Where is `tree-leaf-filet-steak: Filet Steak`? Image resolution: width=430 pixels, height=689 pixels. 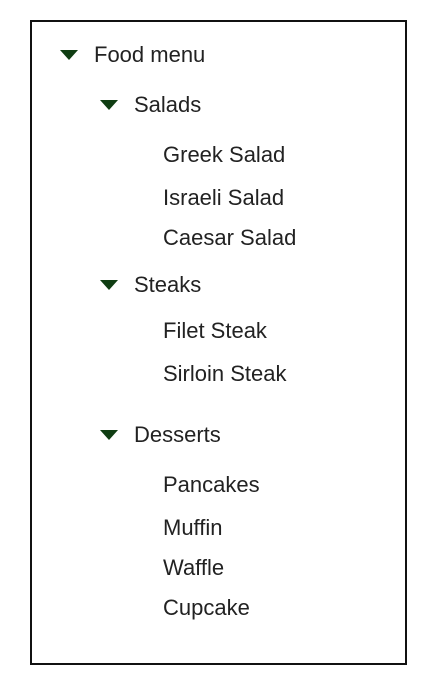
tree-leaf-filet-steak: Filet Steak is located at coordinates (215, 331).